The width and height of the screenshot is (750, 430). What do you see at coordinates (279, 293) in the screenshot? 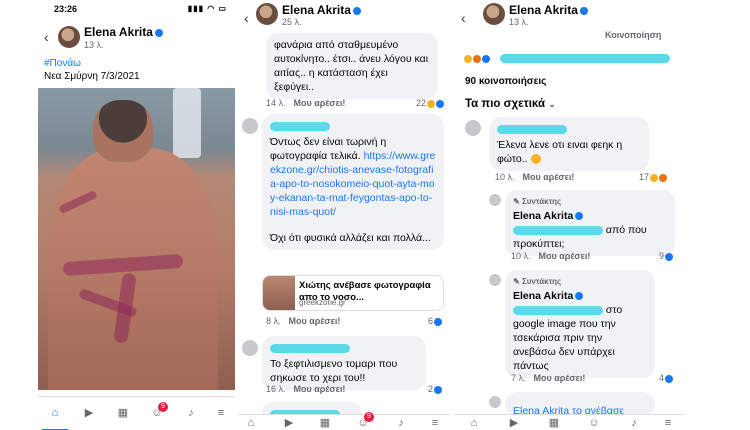
I see `preview-thumbnail` at bounding box center [279, 293].